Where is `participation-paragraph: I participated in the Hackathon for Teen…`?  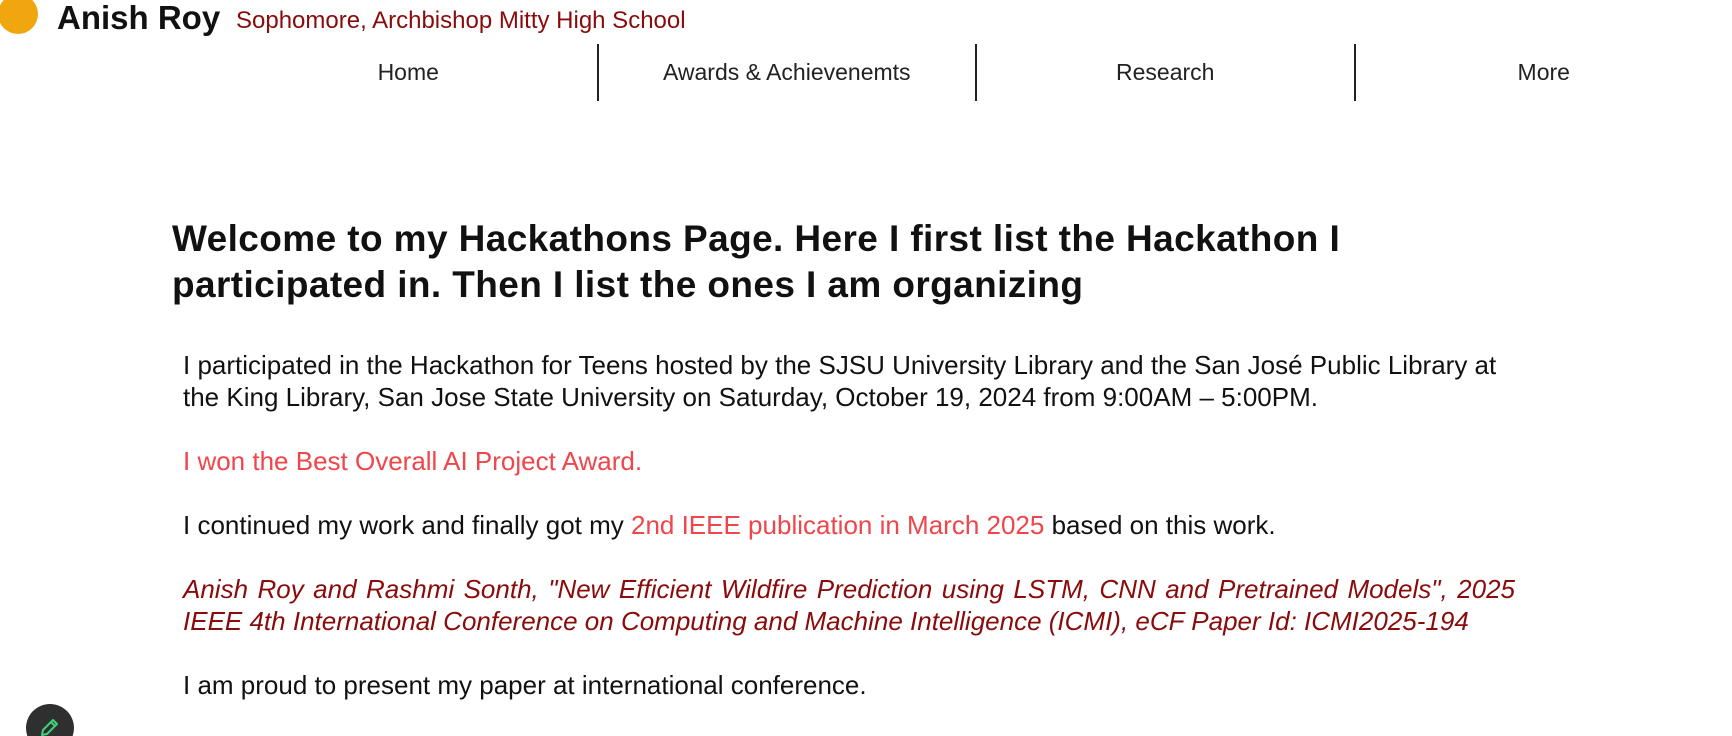 participation-paragraph: I participated in the Hackathon for Teen… is located at coordinates (840, 381).